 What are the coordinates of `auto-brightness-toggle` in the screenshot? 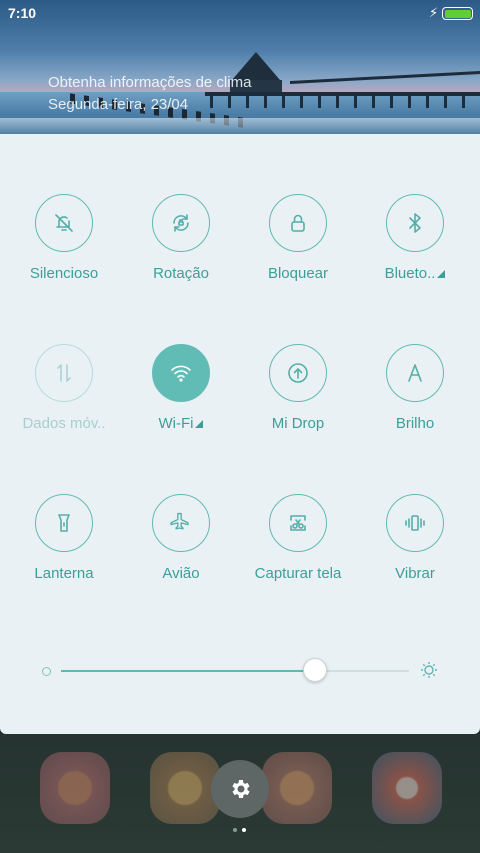 It's located at (415, 373).